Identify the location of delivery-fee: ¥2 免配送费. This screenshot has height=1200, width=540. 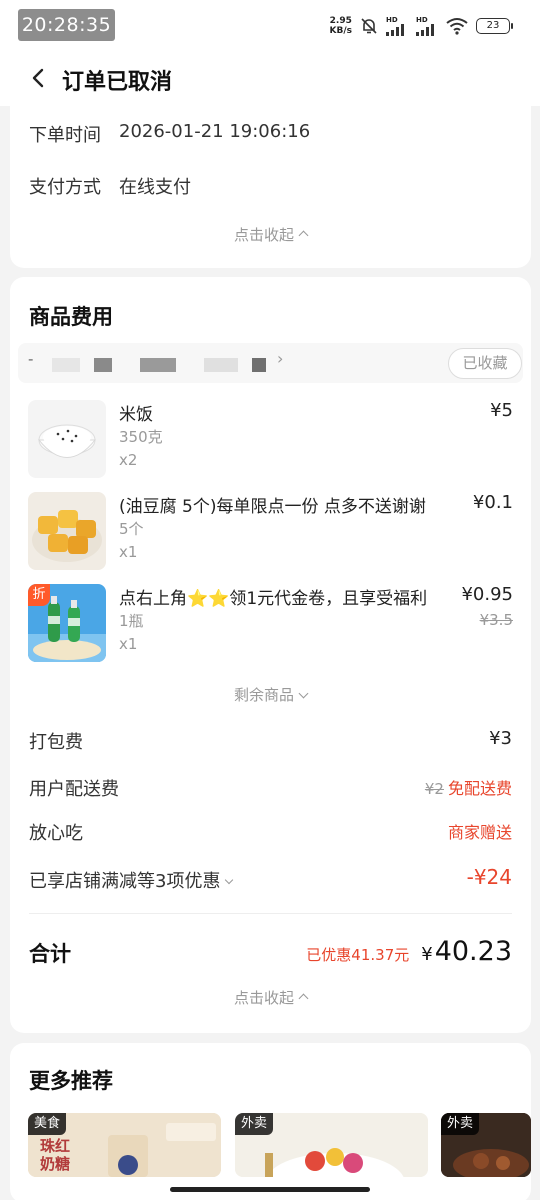
(468, 787).